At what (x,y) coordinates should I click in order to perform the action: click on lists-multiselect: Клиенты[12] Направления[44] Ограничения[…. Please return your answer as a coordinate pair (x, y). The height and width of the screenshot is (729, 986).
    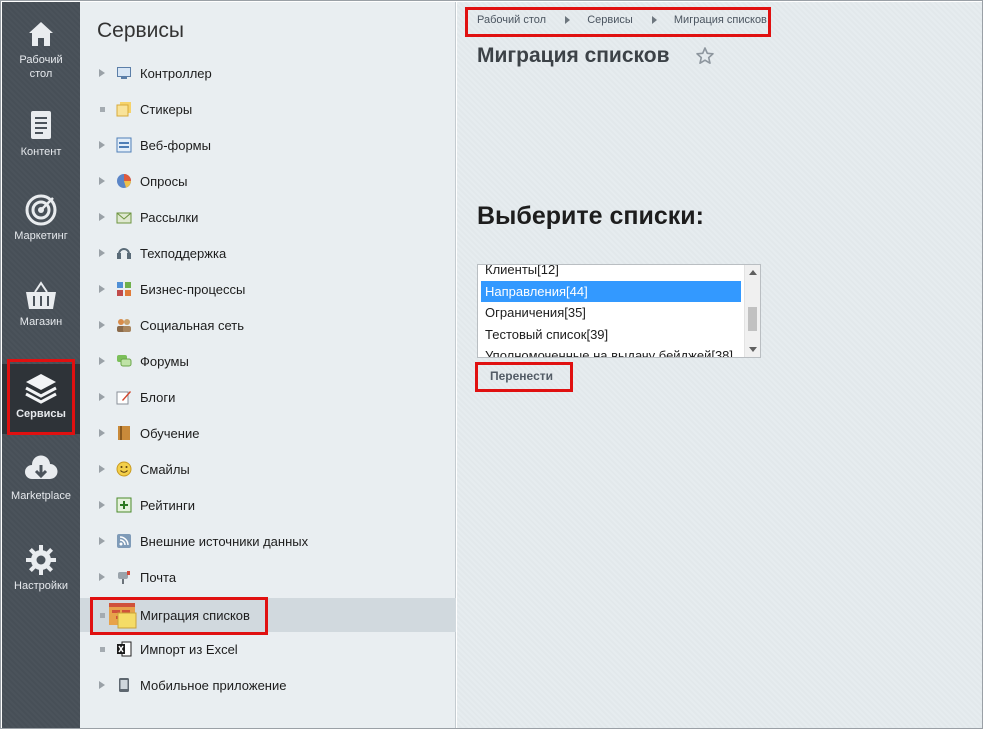
    Looking at the image, I should click on (619, 311).